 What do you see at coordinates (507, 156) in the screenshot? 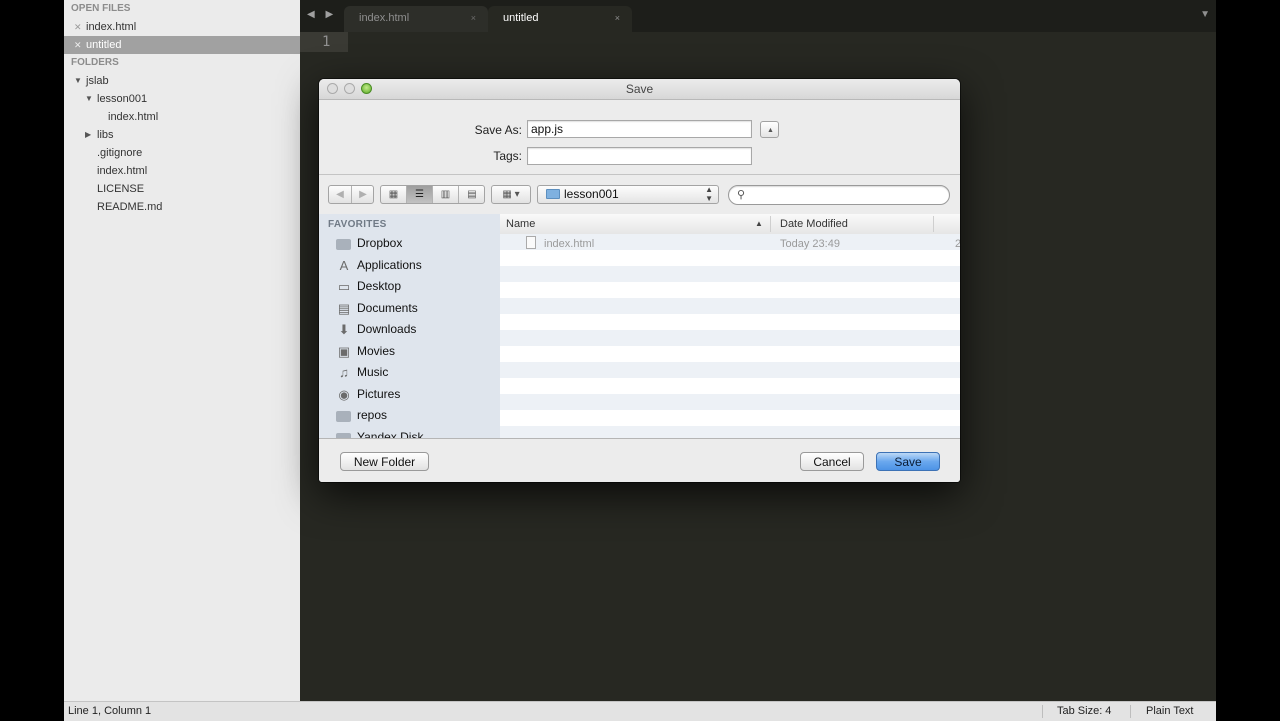
I see `tags-label: Tags:` at bounding box center [507, 156].